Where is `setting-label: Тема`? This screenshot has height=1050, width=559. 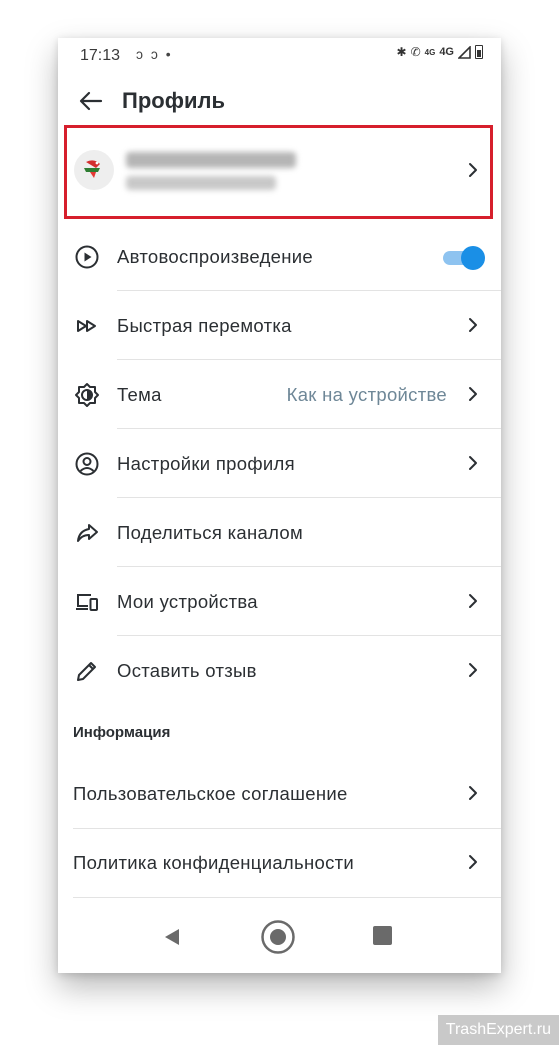
setting-label: Тема is located at coordinates (139, 394).